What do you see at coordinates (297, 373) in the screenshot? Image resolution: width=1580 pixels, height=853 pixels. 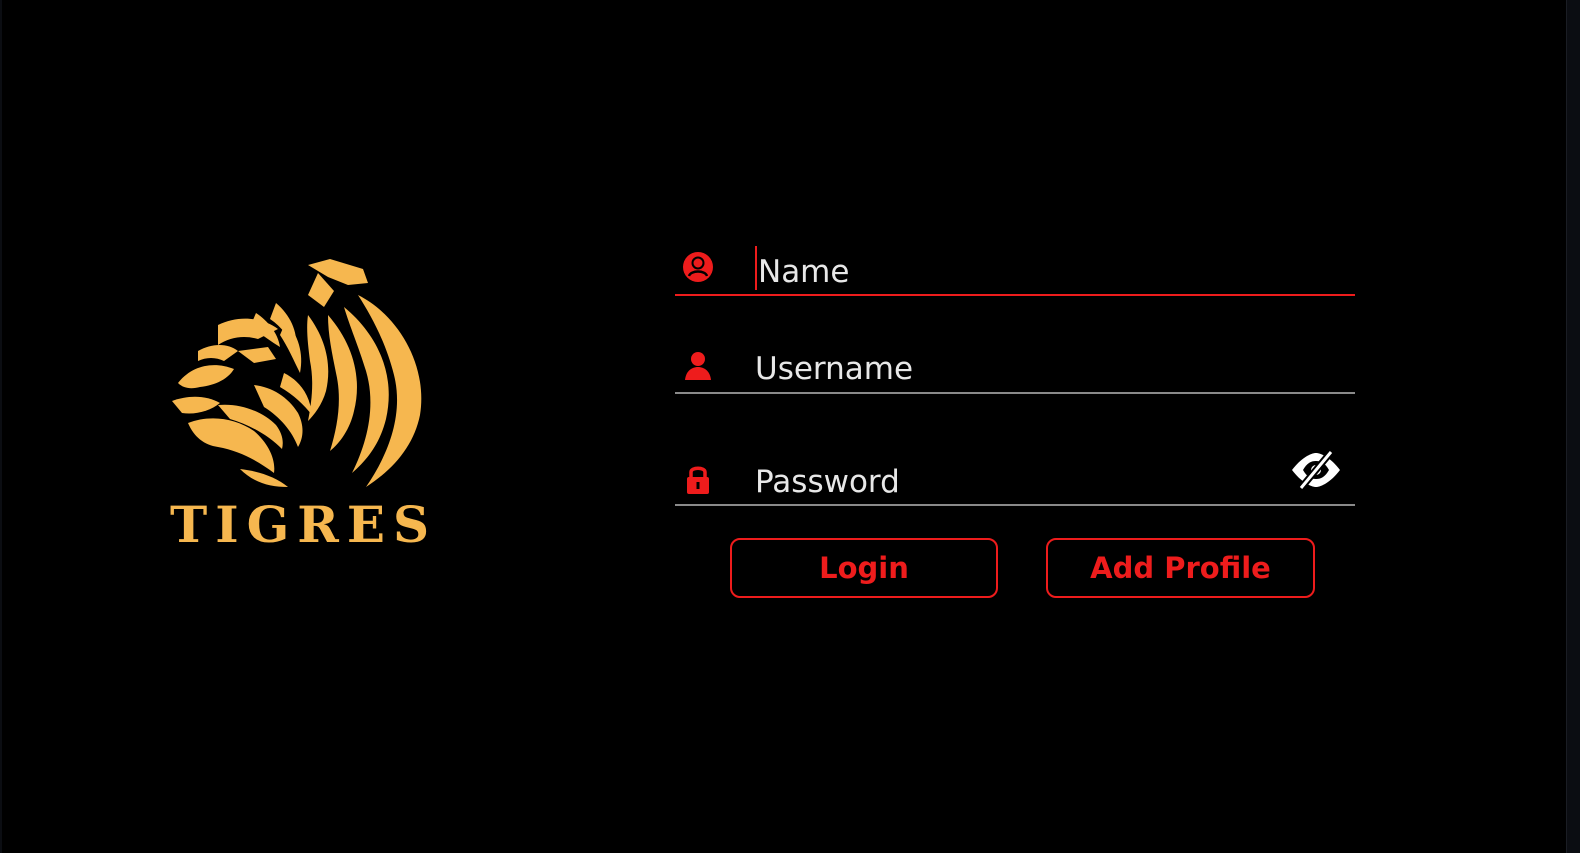 I see `tiger-head-icon` at bounding box center [297, 373].